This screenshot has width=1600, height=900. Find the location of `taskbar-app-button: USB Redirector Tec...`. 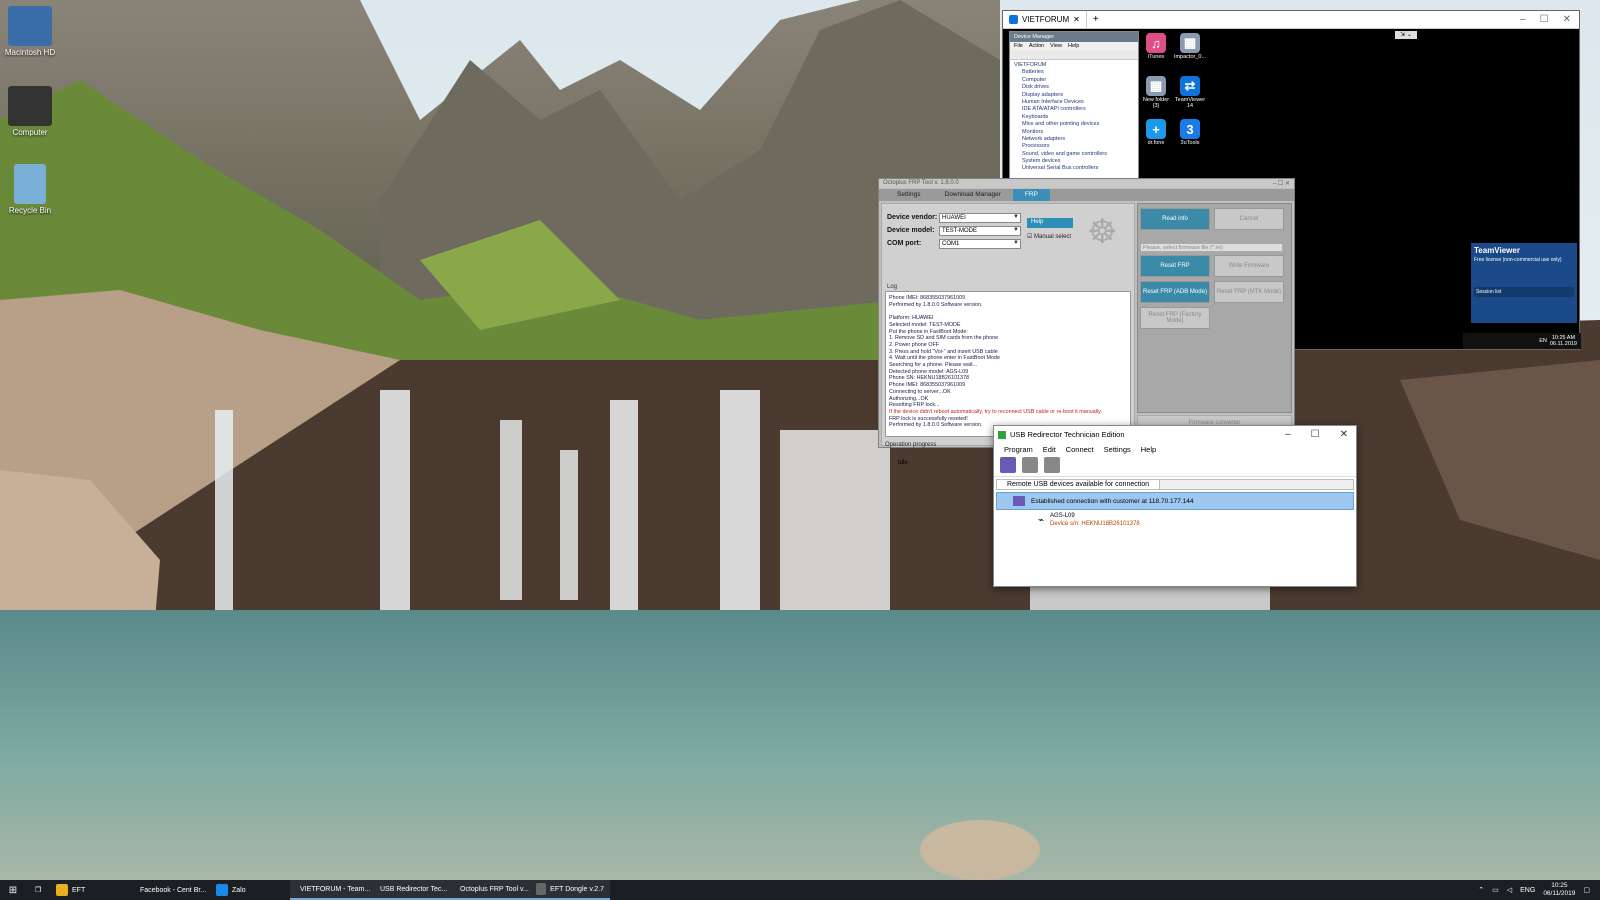

taskbar-app-button: USB Redirector Tec... is located at coordinates (410, 890).